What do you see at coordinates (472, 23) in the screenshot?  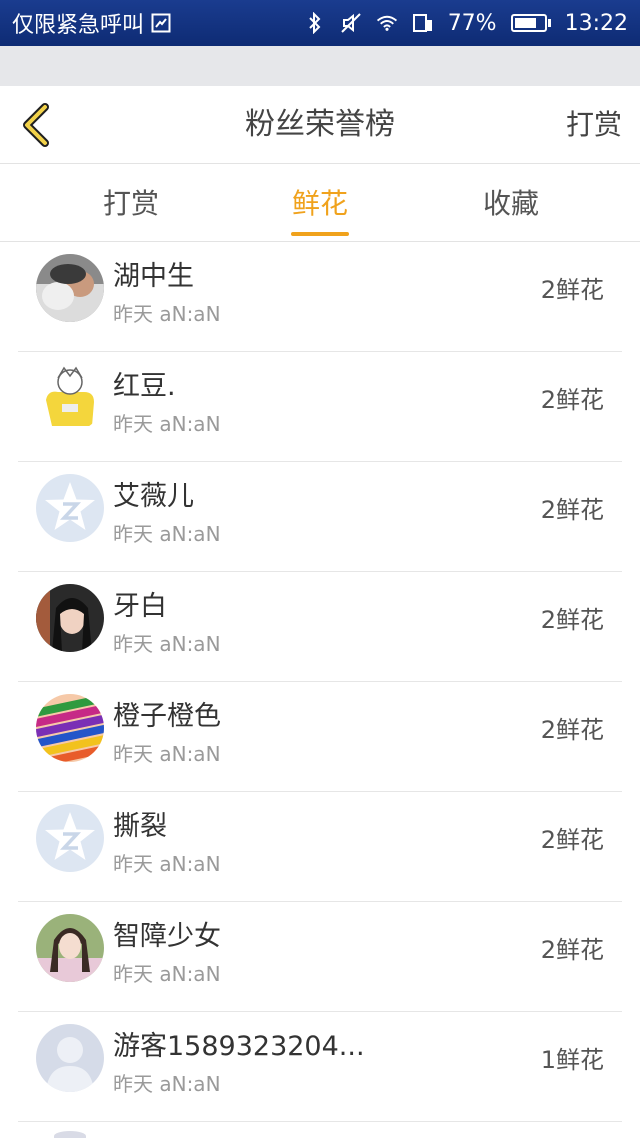 I see `battery-percent: 77%` at bounding box center [472, 23].